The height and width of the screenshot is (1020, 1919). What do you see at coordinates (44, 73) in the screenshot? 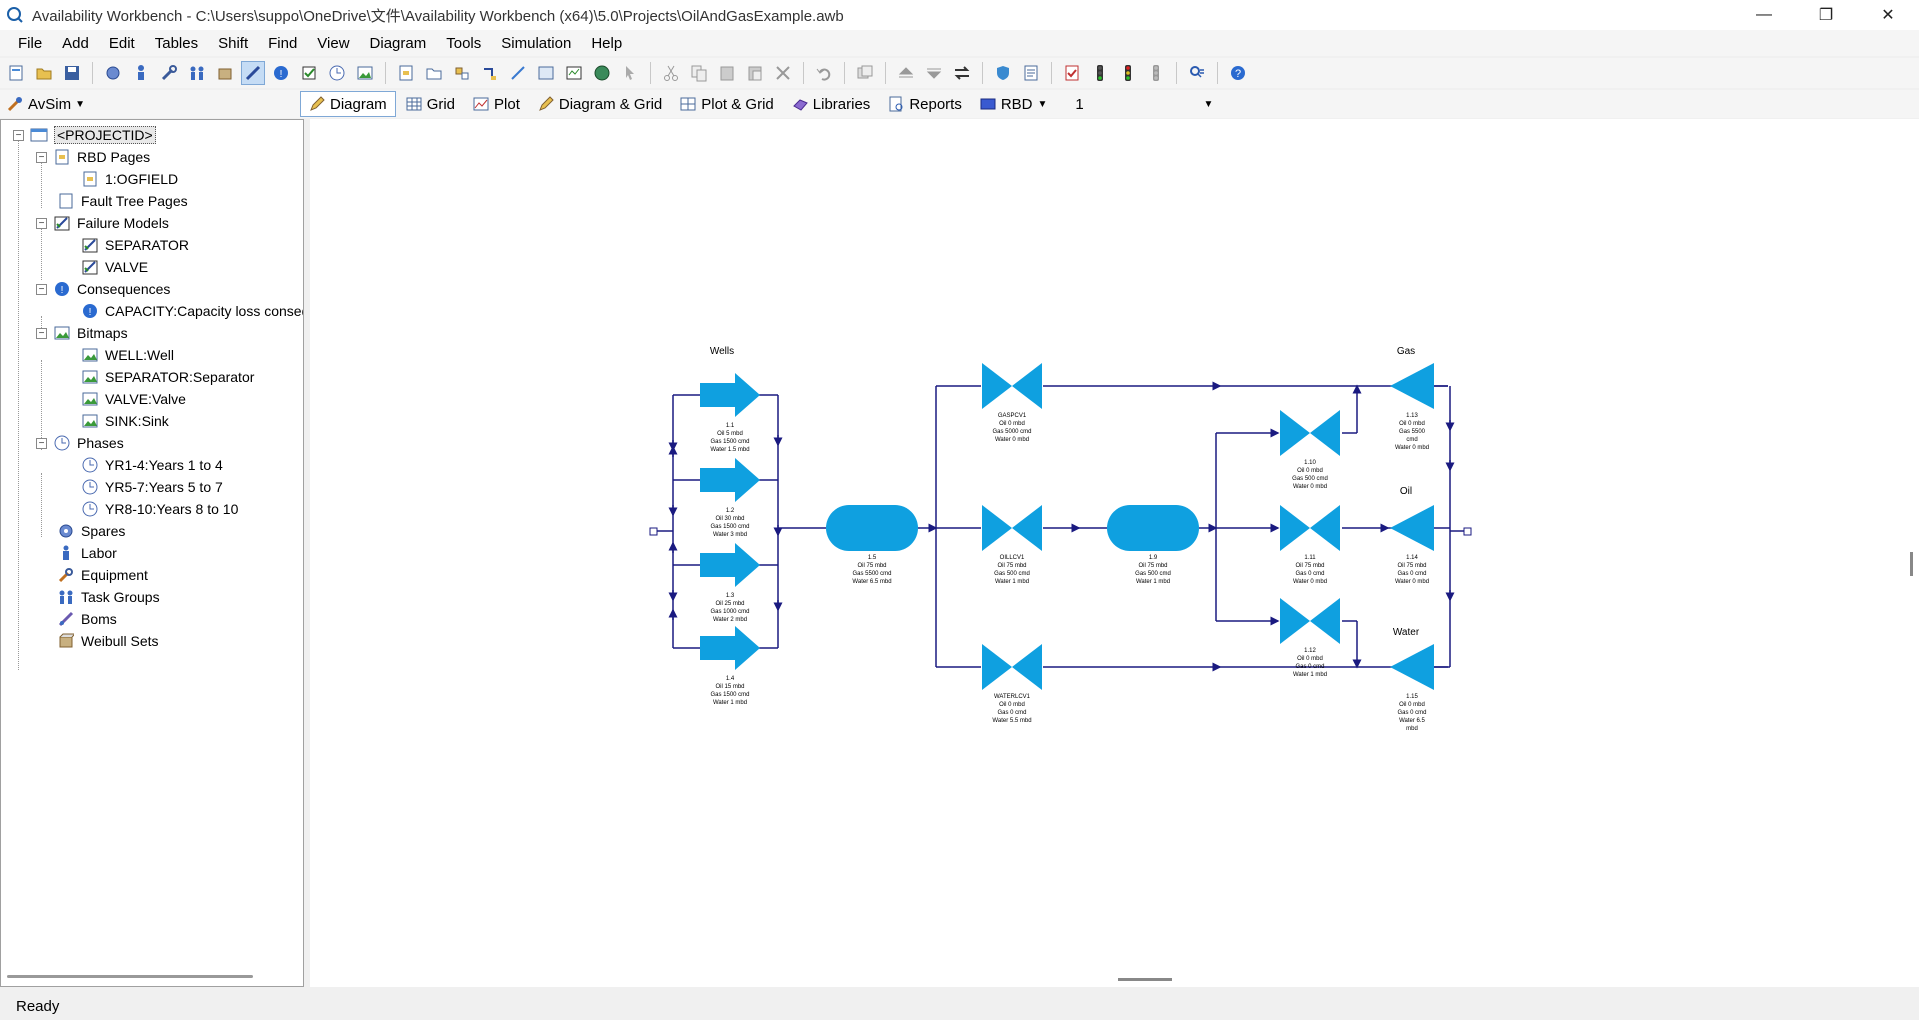
I see `open-folder-icon` at bounding box center [44, 73].